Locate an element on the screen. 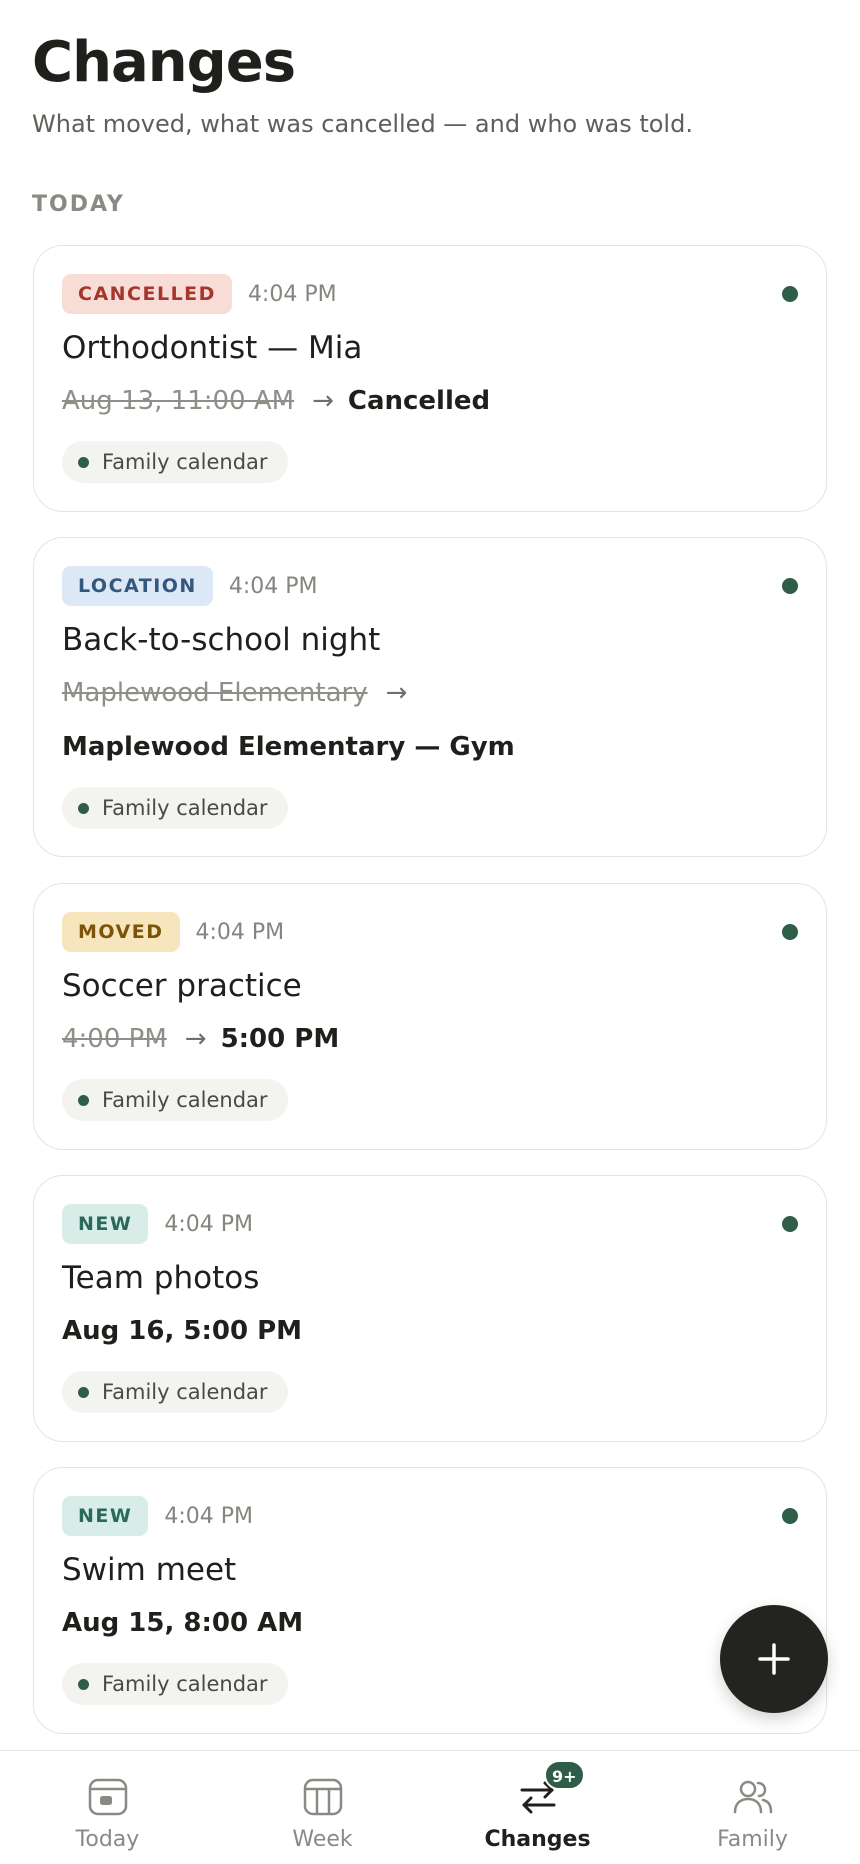  nav-item-today: Today is located at coordinates (107, 1807).